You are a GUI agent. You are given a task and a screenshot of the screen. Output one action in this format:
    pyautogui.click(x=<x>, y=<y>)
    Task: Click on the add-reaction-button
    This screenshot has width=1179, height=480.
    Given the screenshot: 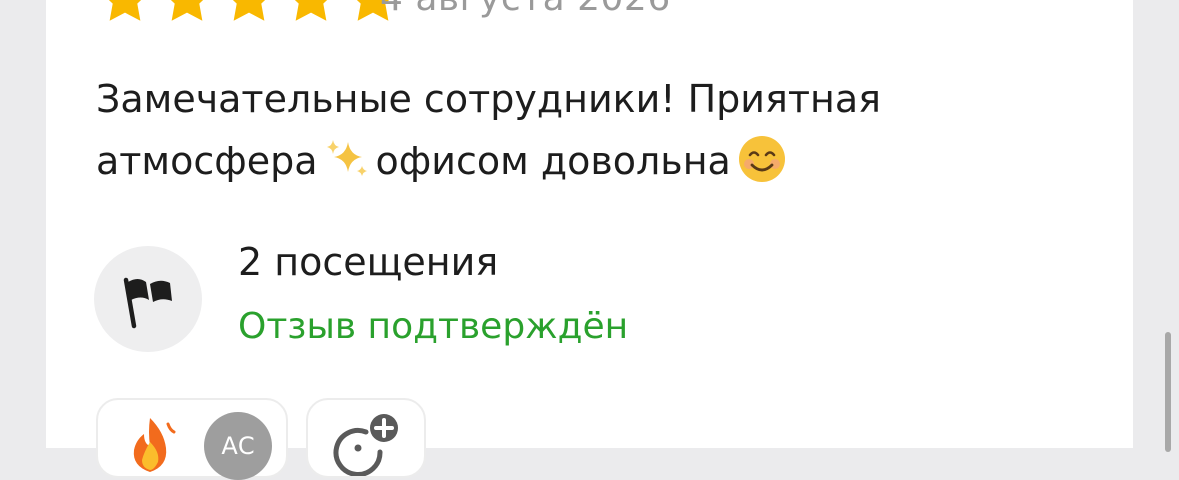 What is the action you would take?
    pyautogui.click(x=366, y=438)
    